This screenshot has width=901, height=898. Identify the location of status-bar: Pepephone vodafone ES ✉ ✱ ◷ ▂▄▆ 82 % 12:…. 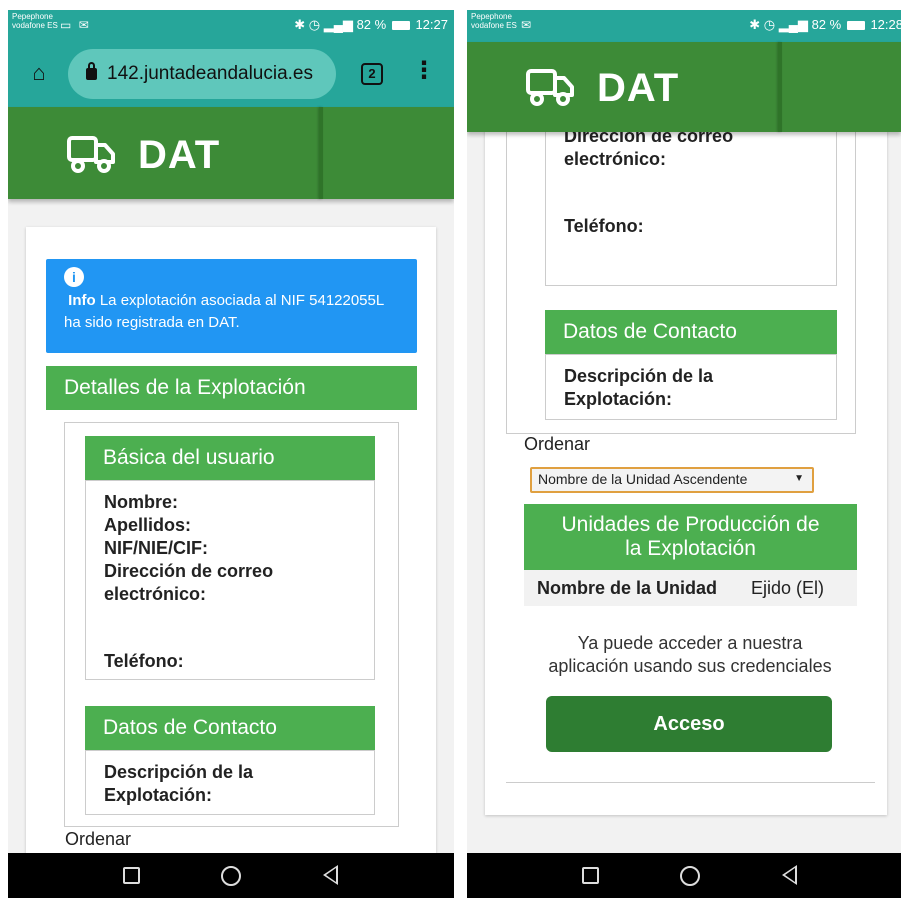
(684, 26).